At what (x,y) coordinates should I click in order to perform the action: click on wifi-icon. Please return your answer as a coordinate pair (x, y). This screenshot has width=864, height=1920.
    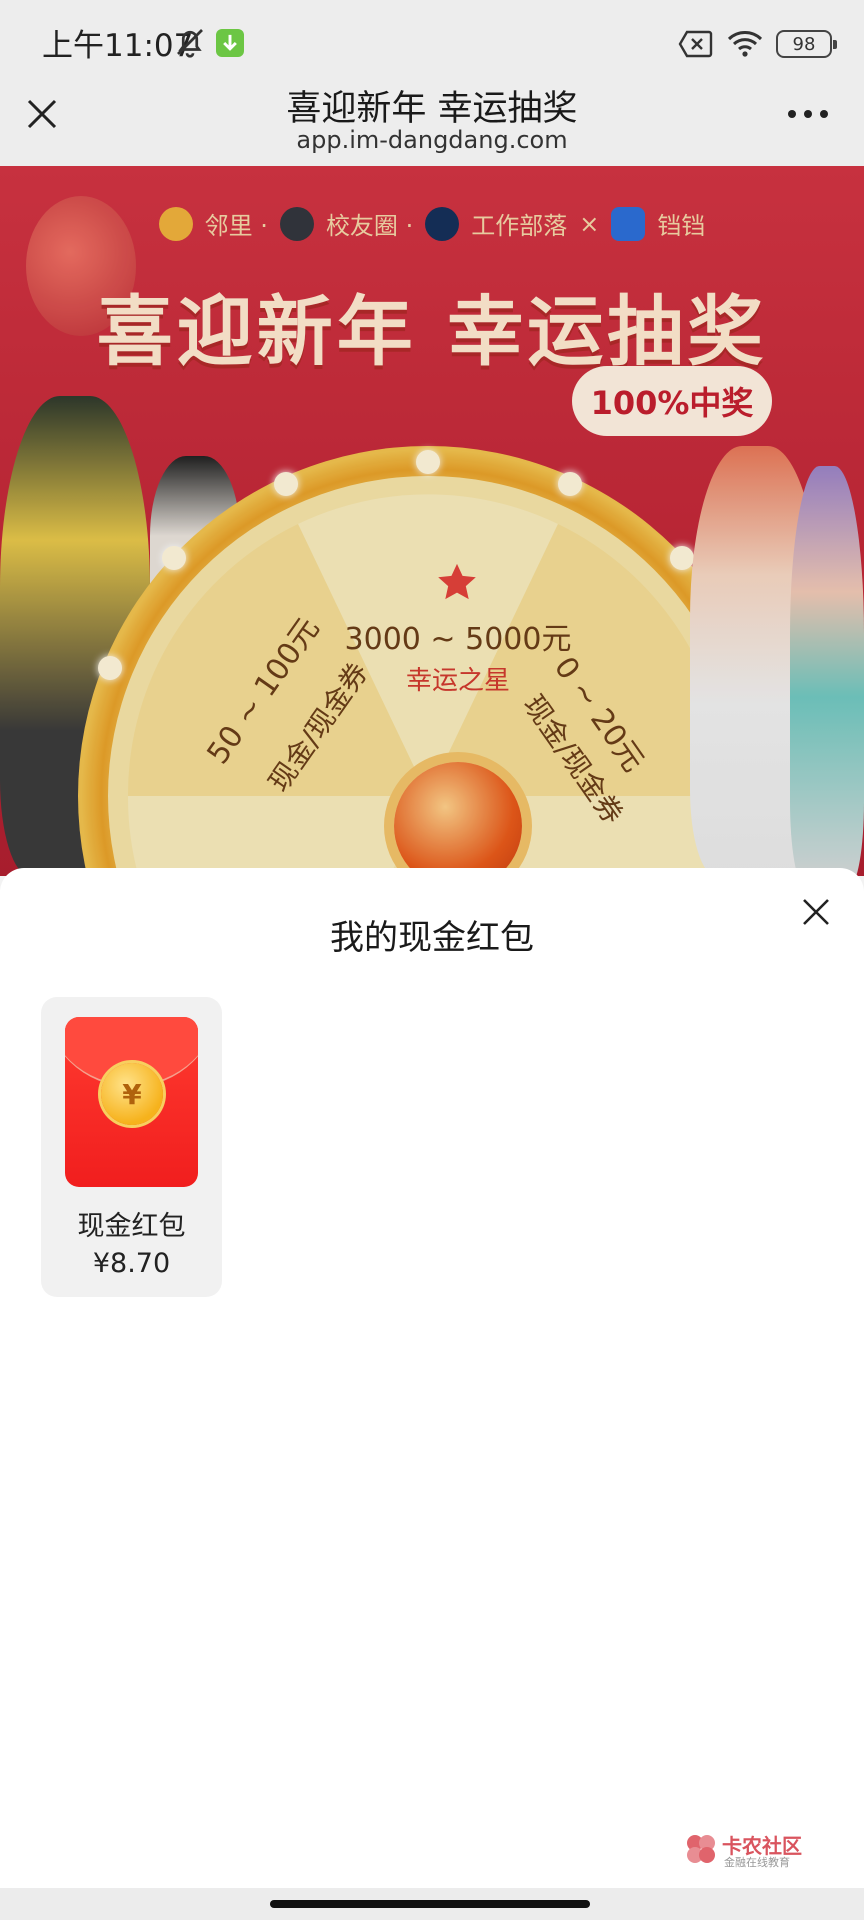
    Looking at the image, I should click on (745, 44).